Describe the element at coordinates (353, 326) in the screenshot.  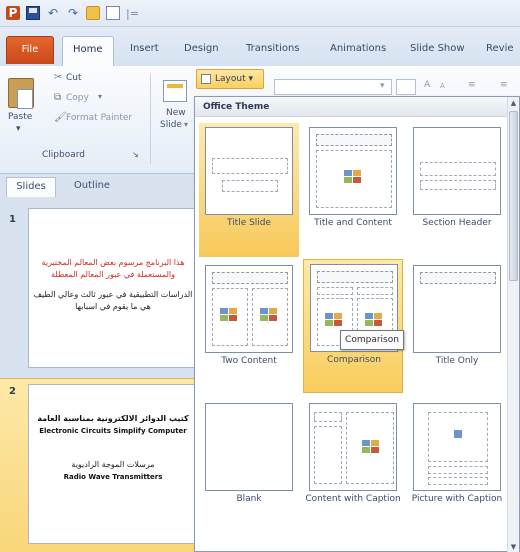
I see `layout-comparison: Comparison` at that location.